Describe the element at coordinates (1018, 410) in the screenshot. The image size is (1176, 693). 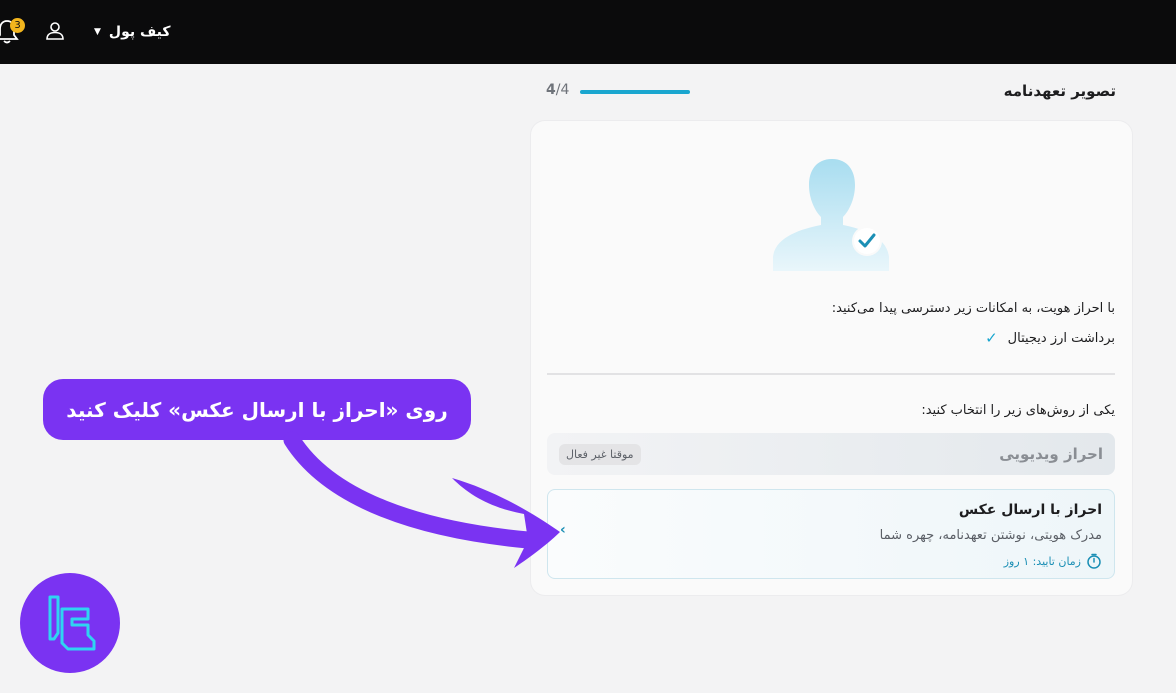
I see `choose-method-label: یکی از روش‌های زیر را انتخاب کنید:` at that location.